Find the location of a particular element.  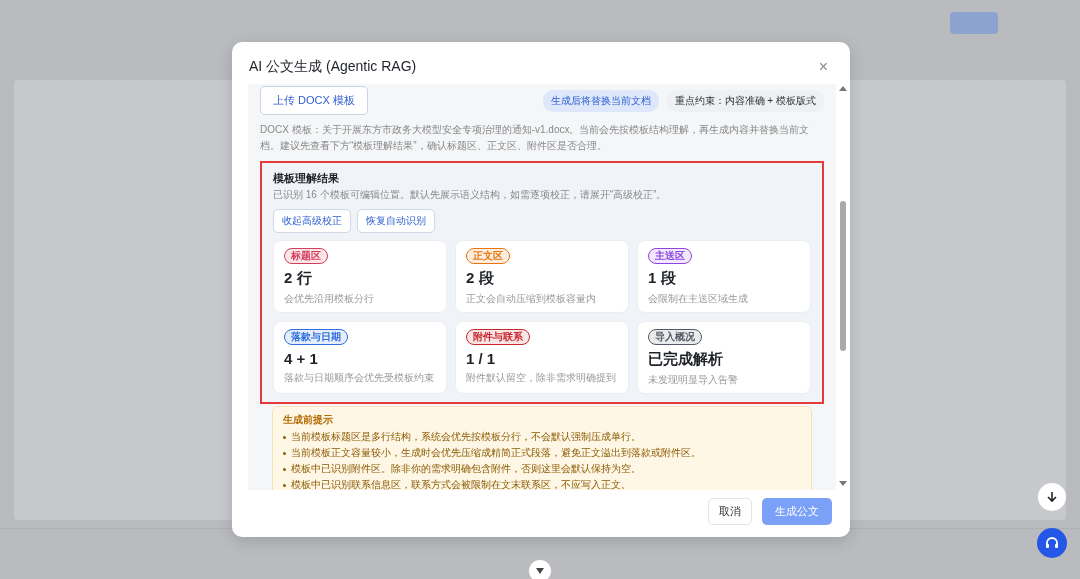

card-value: 4 + 1 is located at coordinates (301, 358).